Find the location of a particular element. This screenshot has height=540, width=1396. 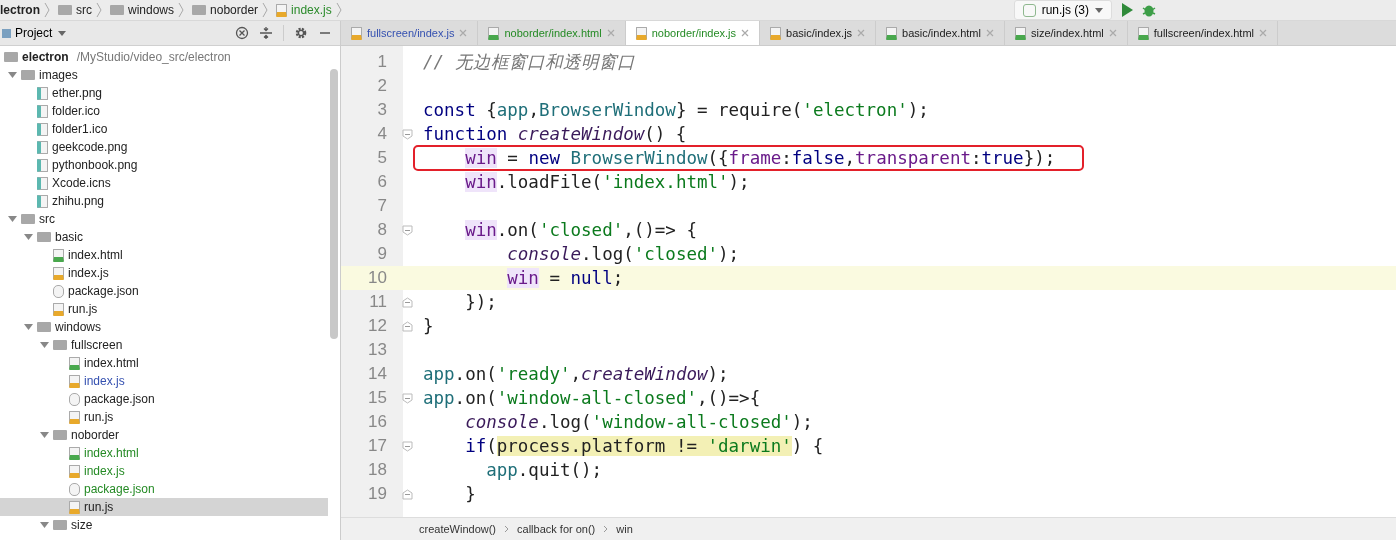

tree-row: fullscreen is located at coordinates (170, 345).